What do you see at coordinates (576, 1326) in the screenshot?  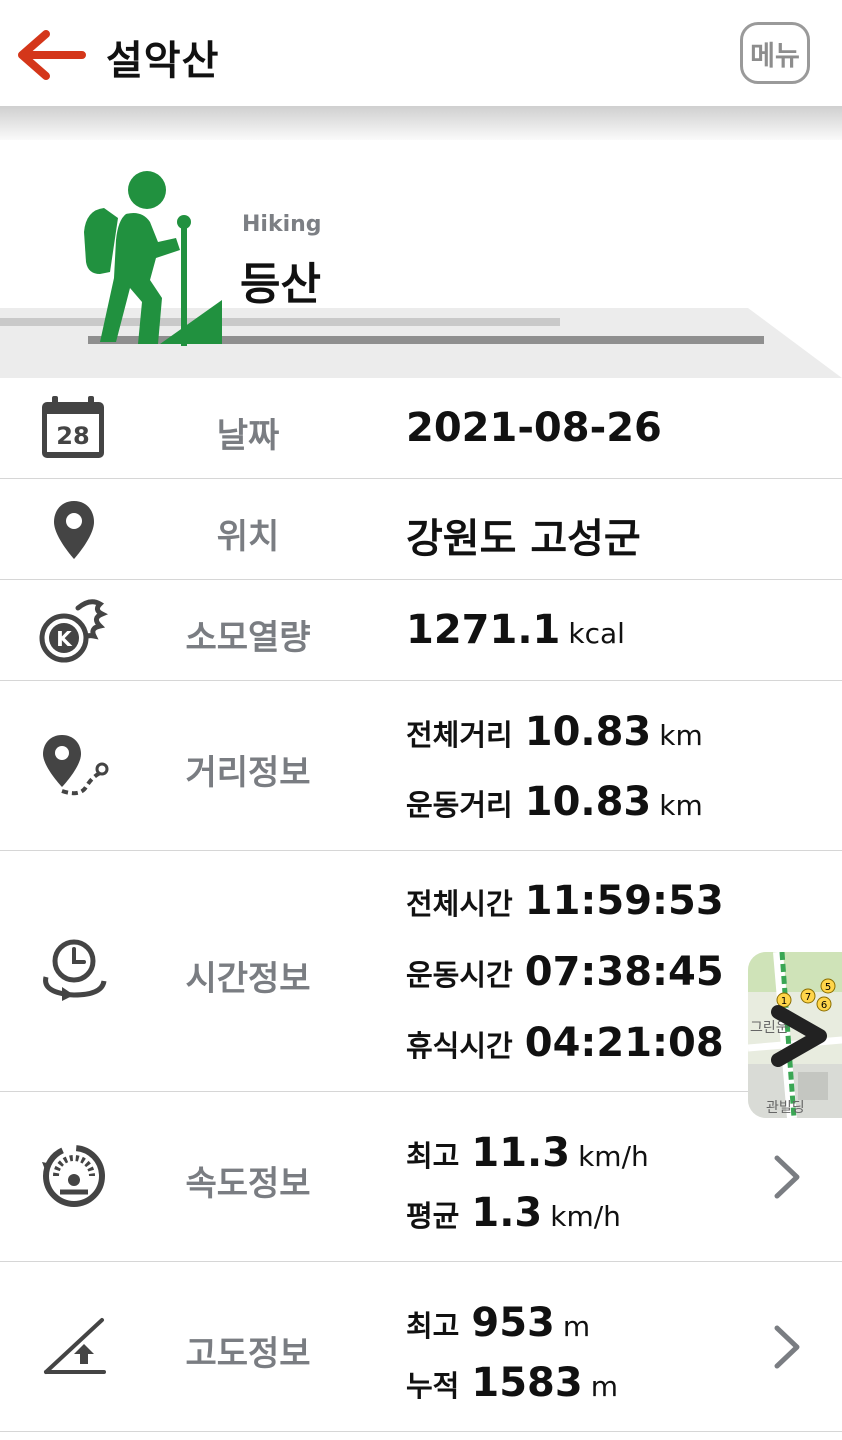 I see `max-altitude-unit: m` at bounding box center [576, 1326].